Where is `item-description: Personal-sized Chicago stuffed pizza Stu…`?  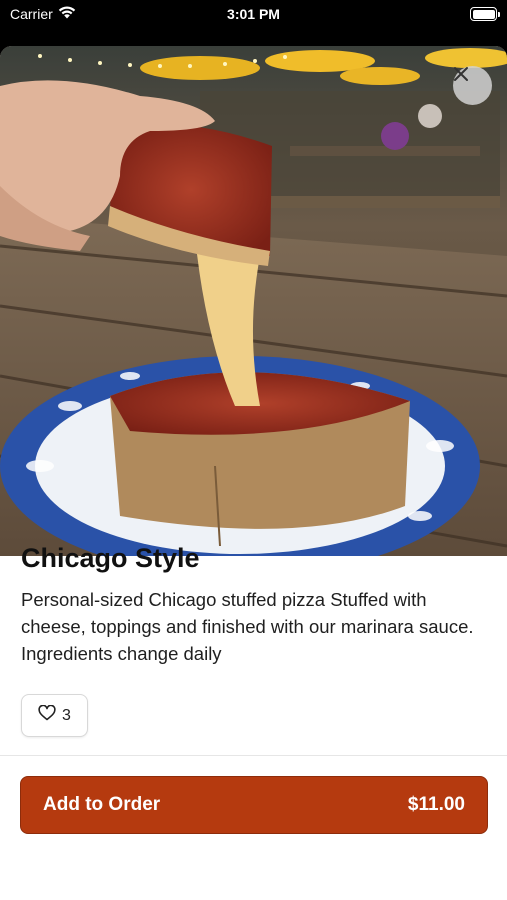 item-description: Personal-sized Chicago stuffed pizza Stu… is located at coordinates (247, 626).